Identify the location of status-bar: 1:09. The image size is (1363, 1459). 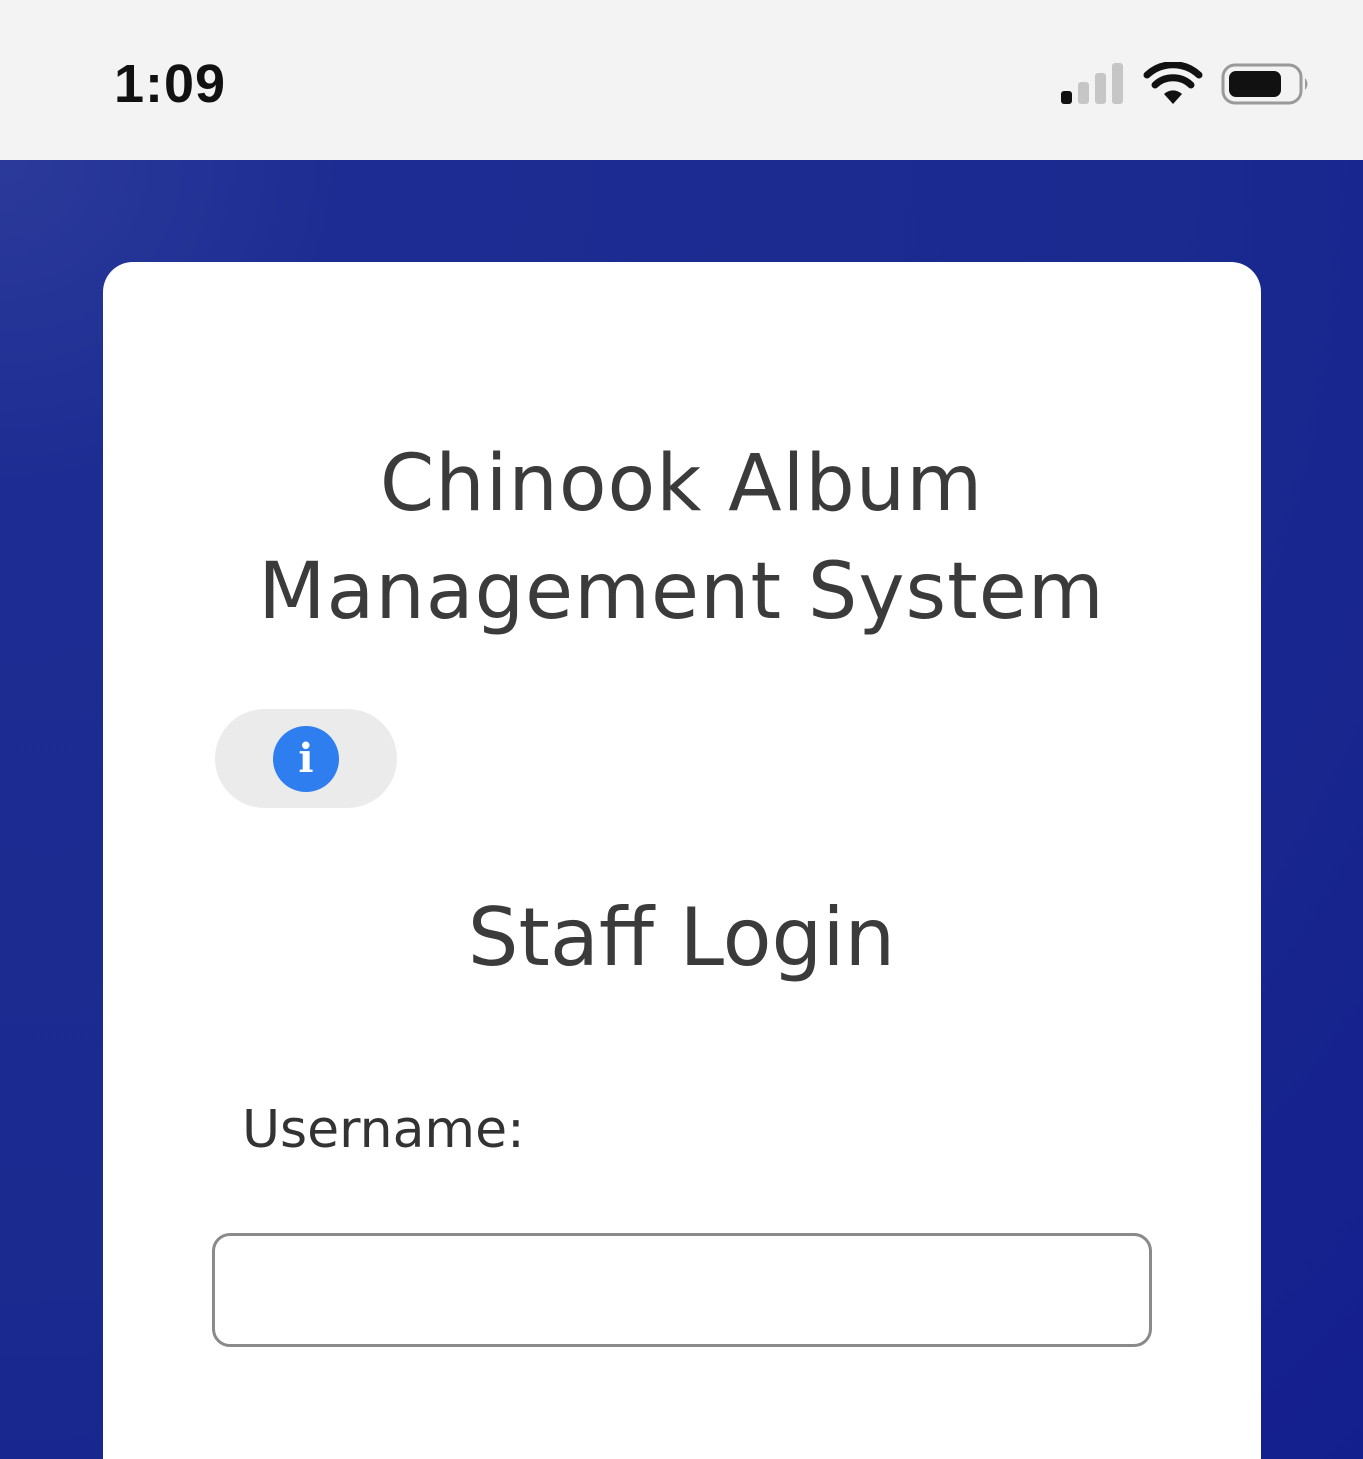
(681, 80).